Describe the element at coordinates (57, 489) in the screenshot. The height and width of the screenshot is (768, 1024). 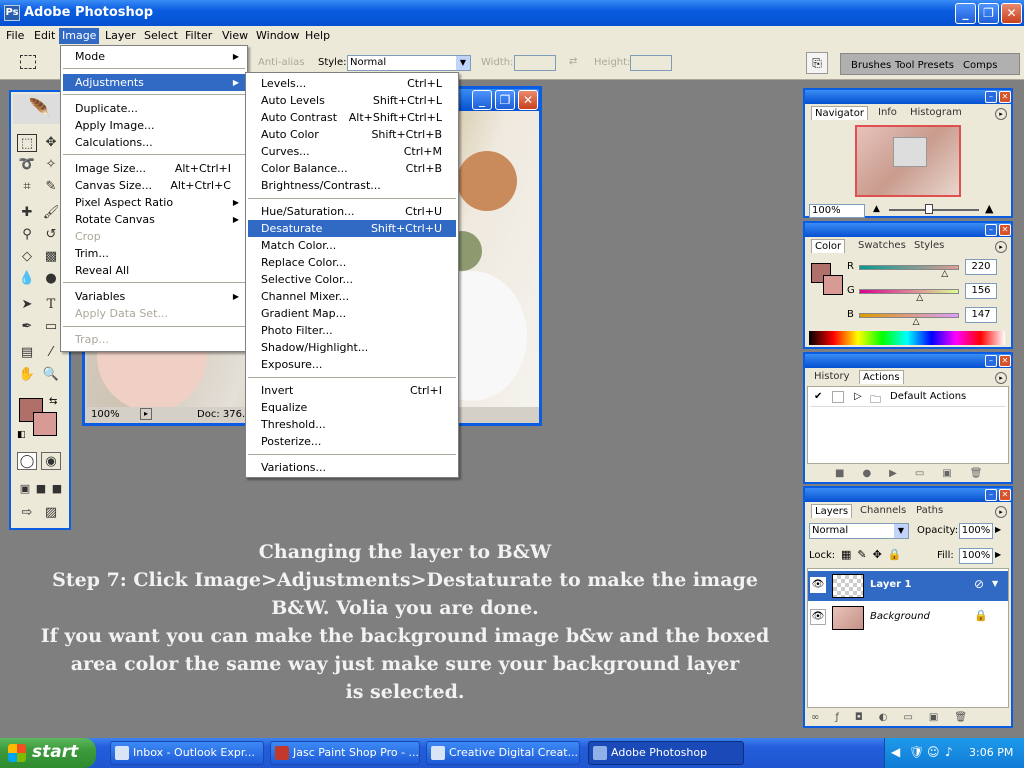
I see `screen-mode-3-icon: ■` at that location.